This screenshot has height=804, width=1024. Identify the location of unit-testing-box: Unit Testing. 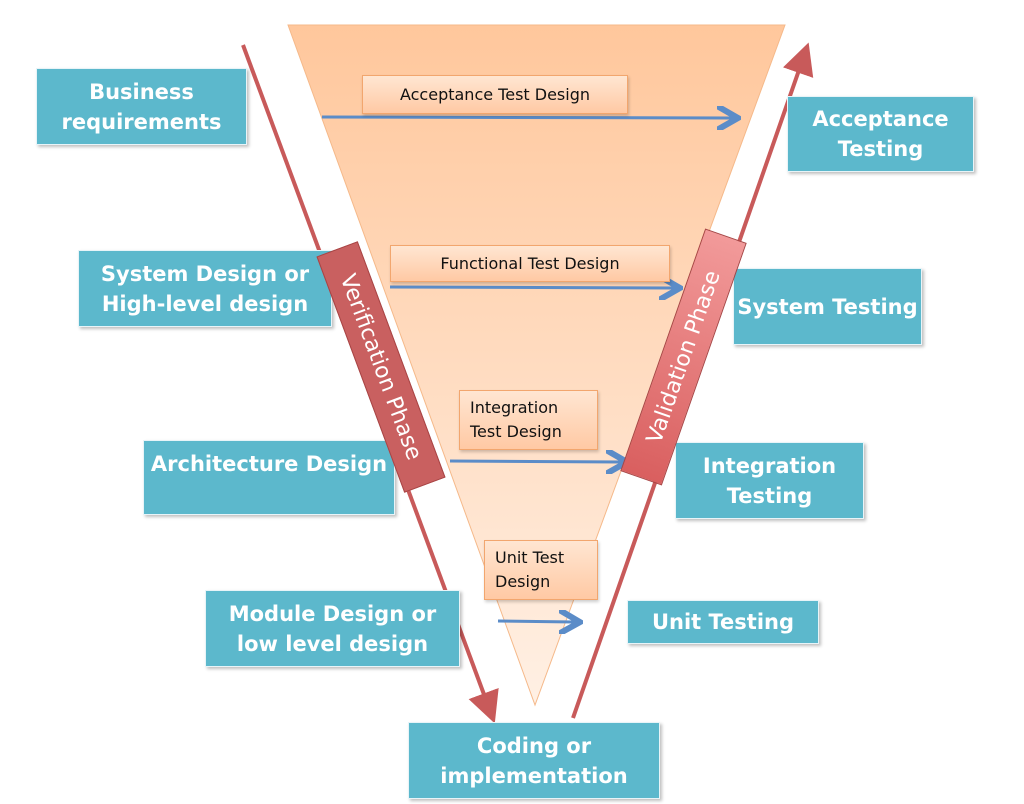
(723, 622).